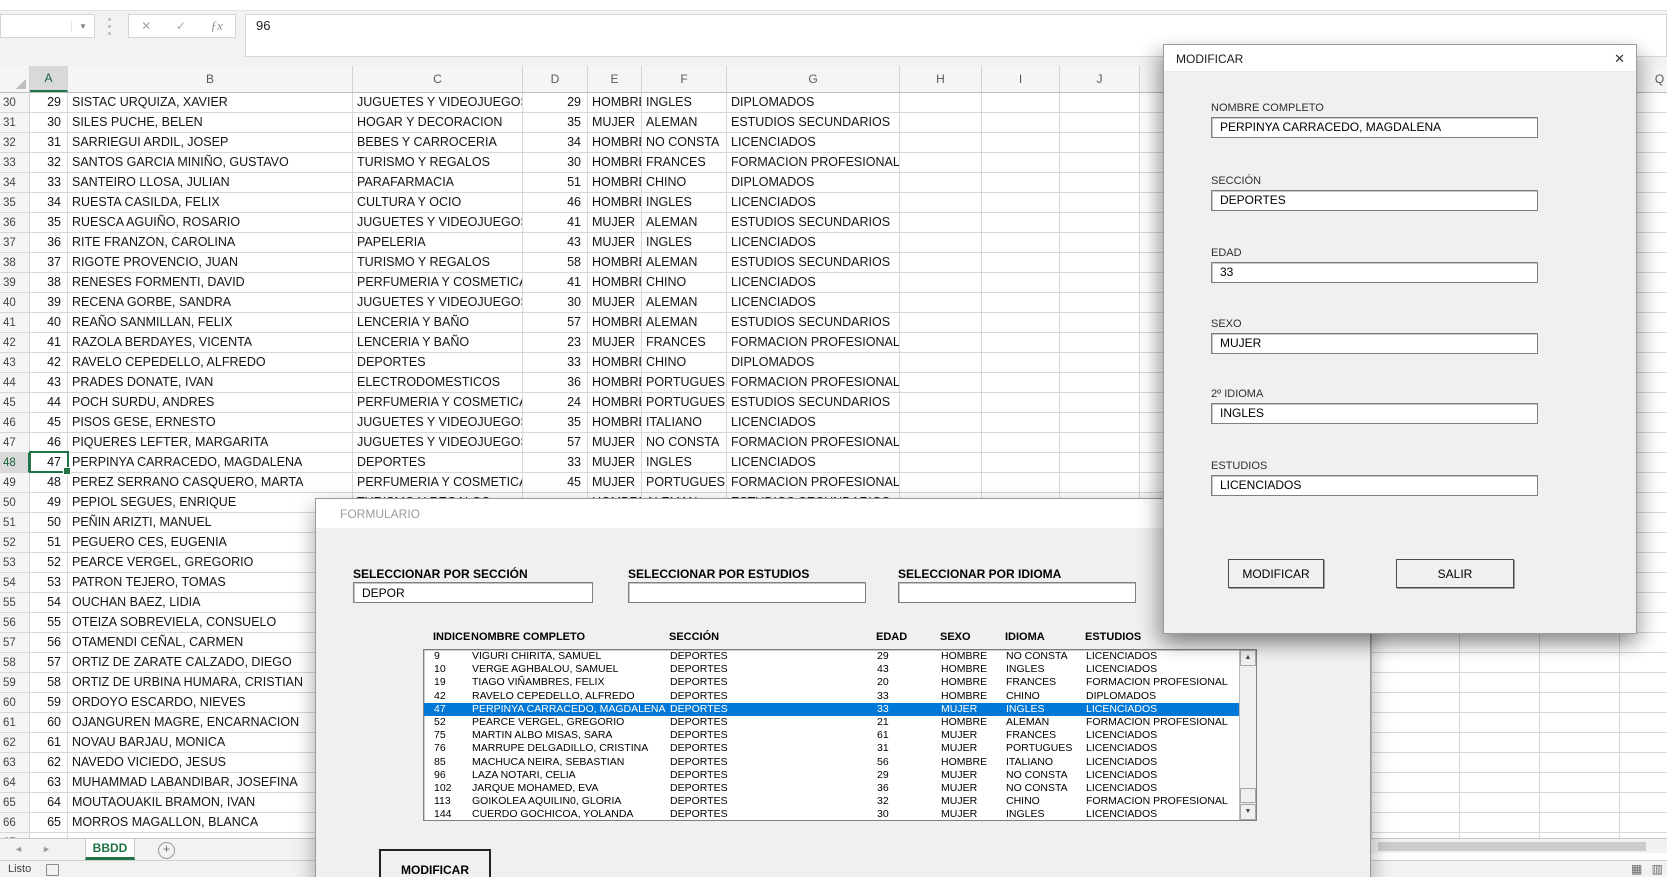 The width and height of the screenshot is (1667, 877). What do you see at coordinates (146, 26) in the screenshot?
I see `cancel-icon: ✕` at bounding box center [146, 26].